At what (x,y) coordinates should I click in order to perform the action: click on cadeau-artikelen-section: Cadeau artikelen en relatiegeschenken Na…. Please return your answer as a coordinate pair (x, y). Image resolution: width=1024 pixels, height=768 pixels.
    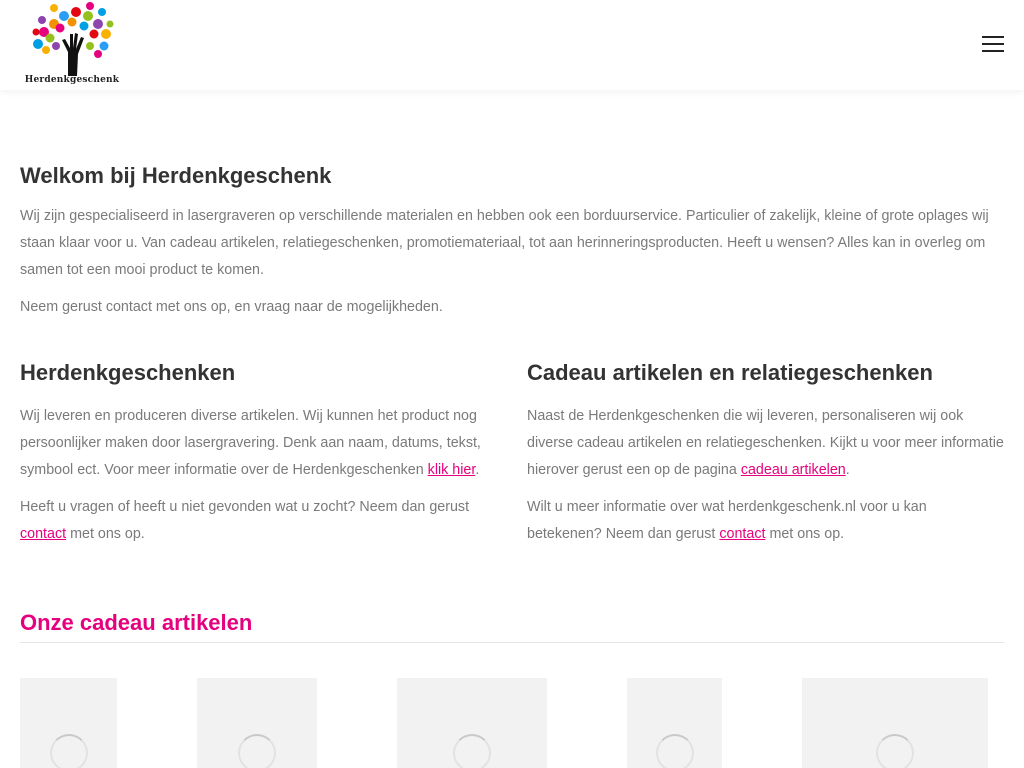
    Looking at the image, I should click on (765, 459).